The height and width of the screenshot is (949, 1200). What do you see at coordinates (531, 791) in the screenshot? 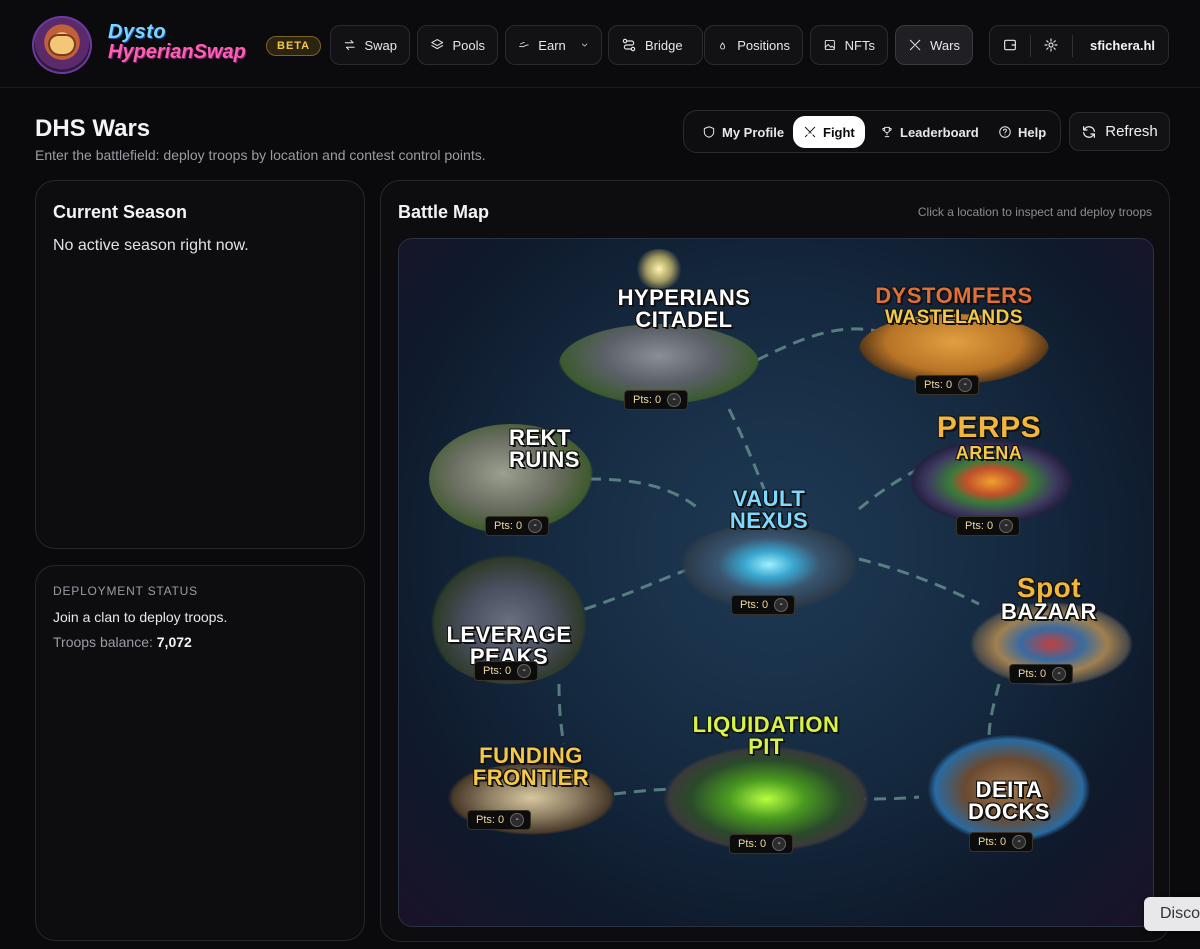
I see `location-funding-frontier: FUNDING FRONTIER Pts: 0-` at bounding box center [531, 791].